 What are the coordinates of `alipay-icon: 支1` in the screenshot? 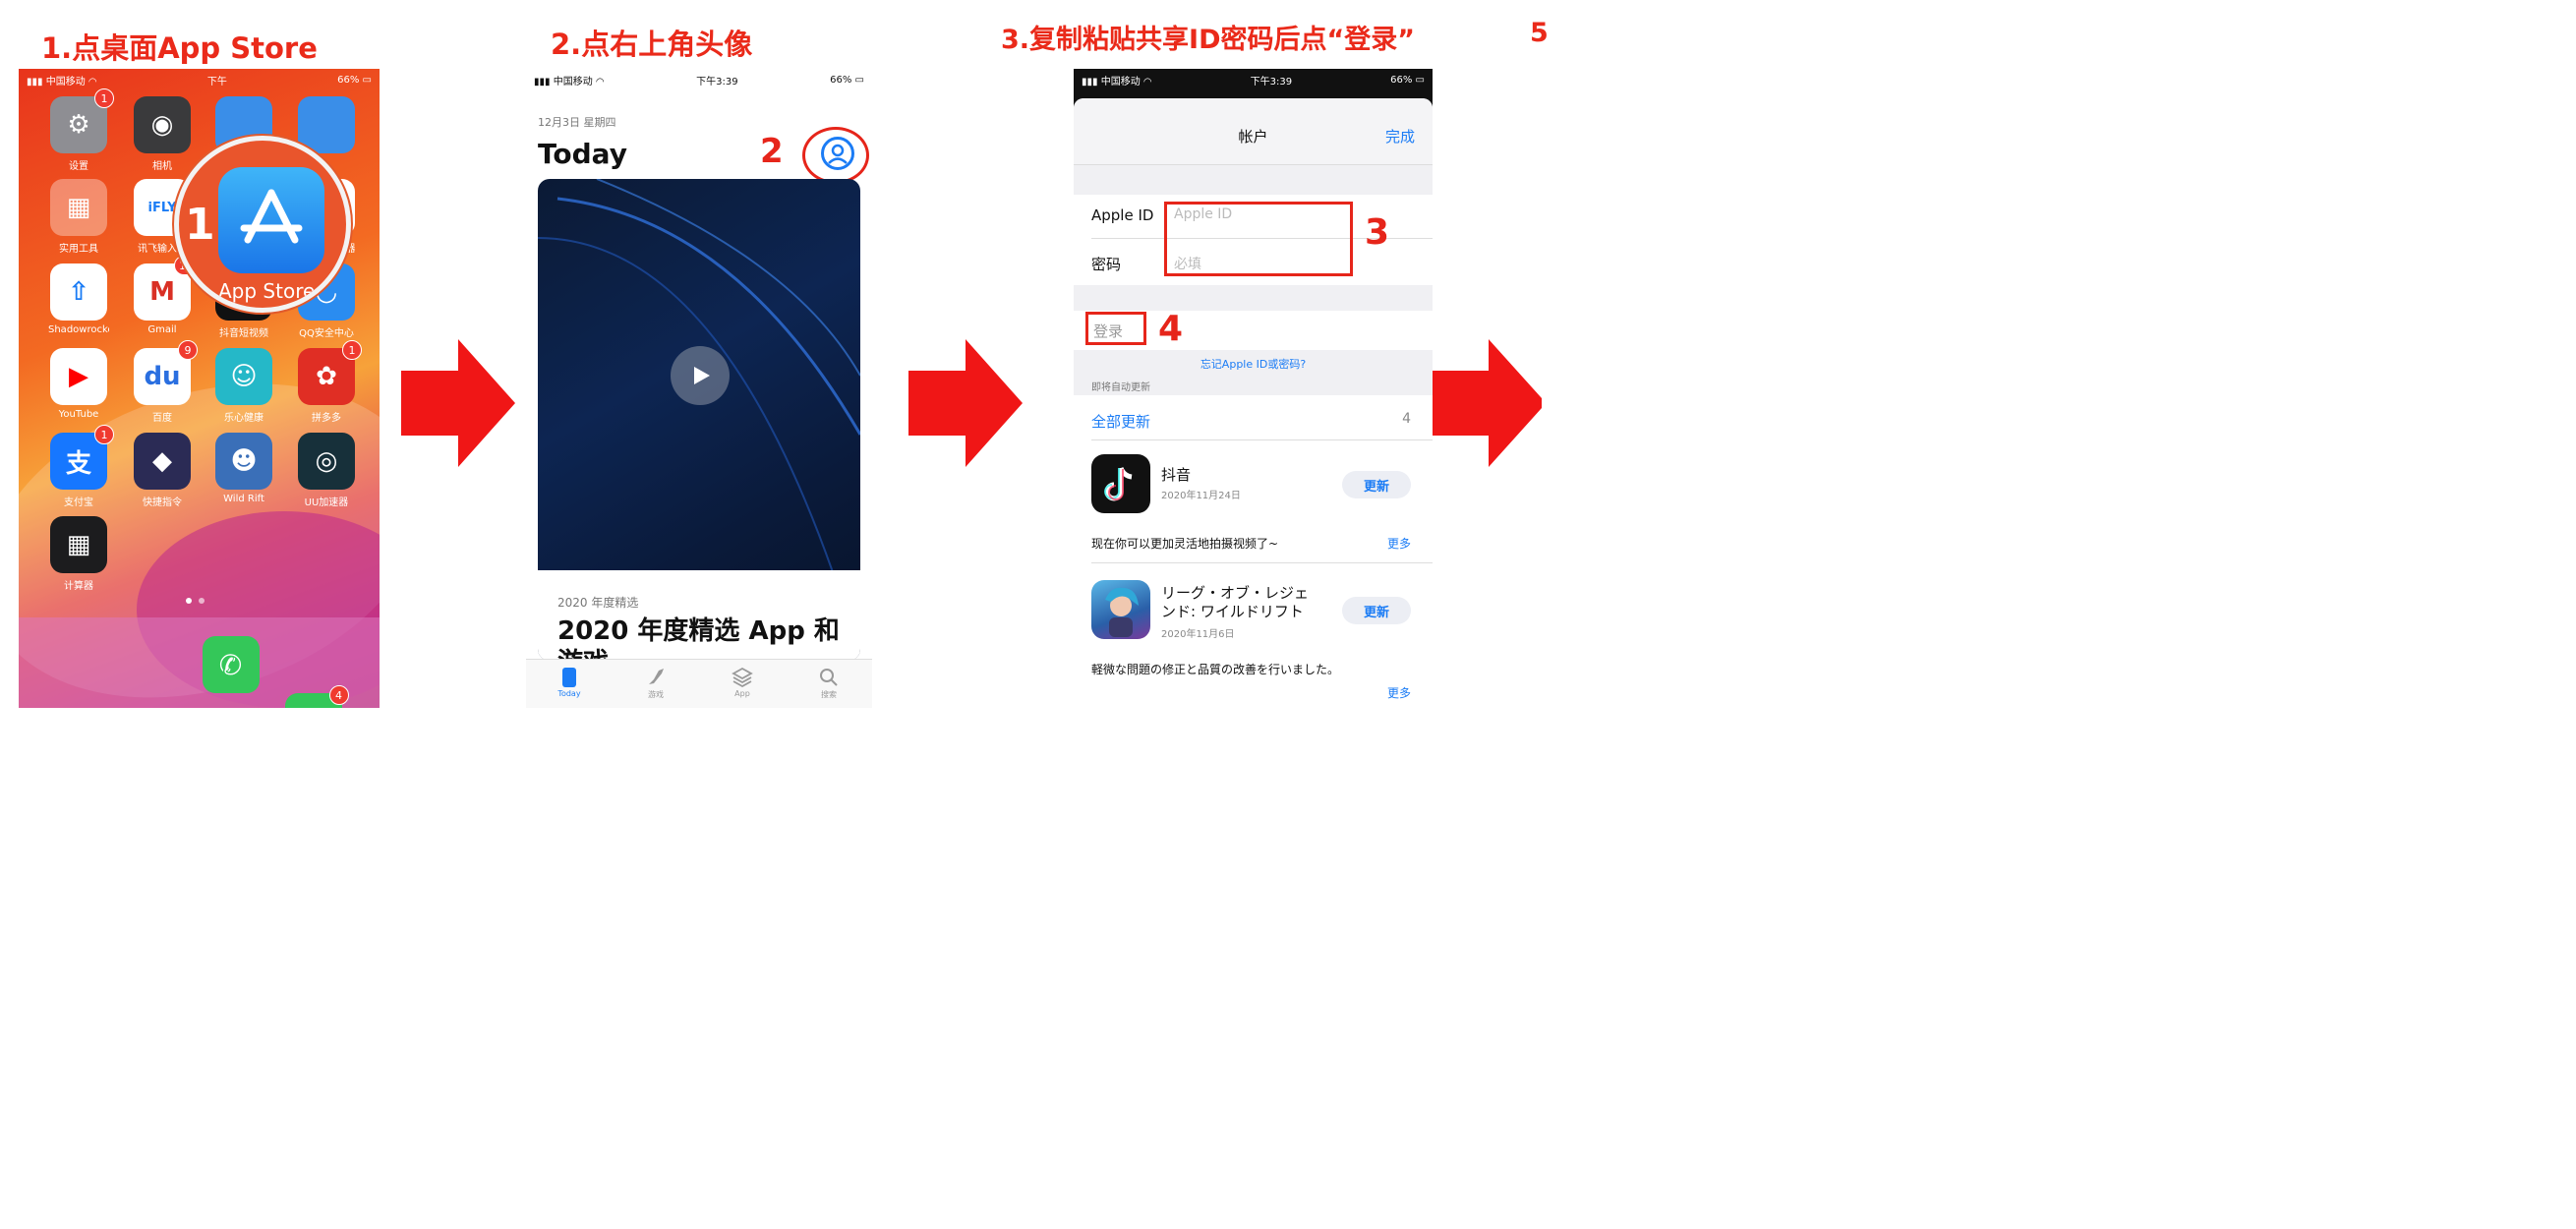 It's located at (82, 457).